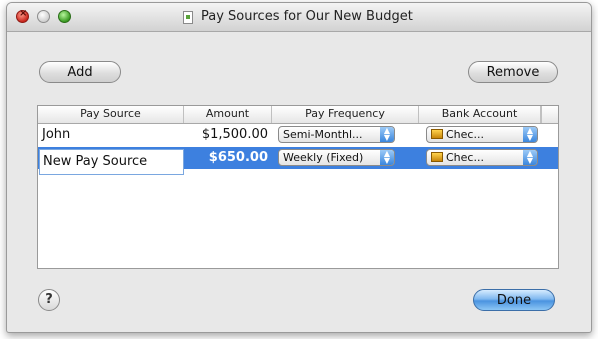 Image resolution: width=598 pixels, height=339 pixels. Describe the element at coordinates (480, 114) in the screenshot. I see `column-header-bank-account: Bank Account` at that location.